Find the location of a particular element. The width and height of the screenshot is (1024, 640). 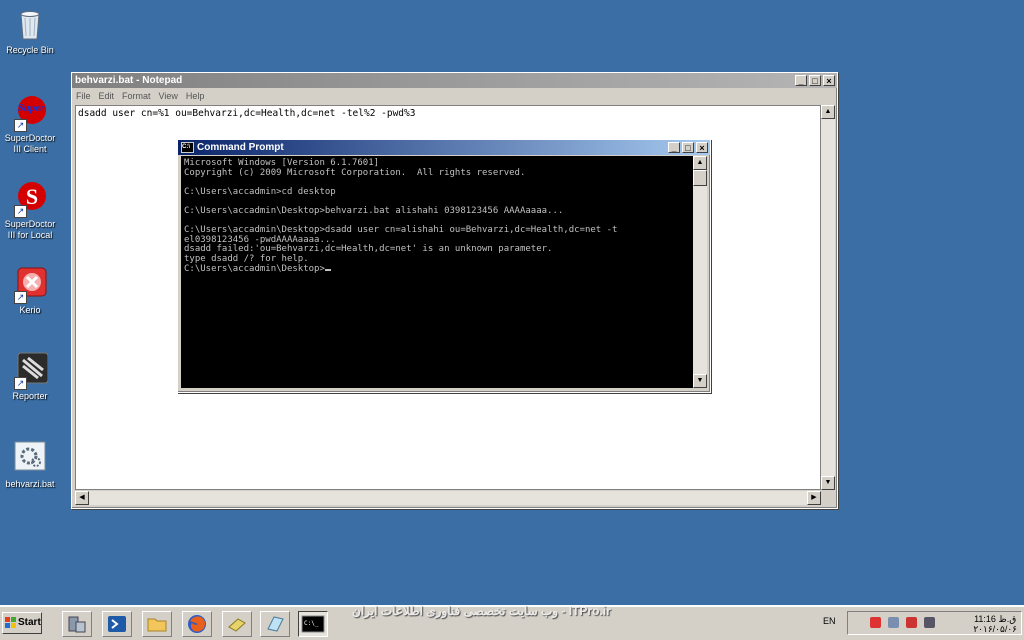

cmd-vertical-scrollbar: ▲ ▼ is located at coordinates (700, 272).